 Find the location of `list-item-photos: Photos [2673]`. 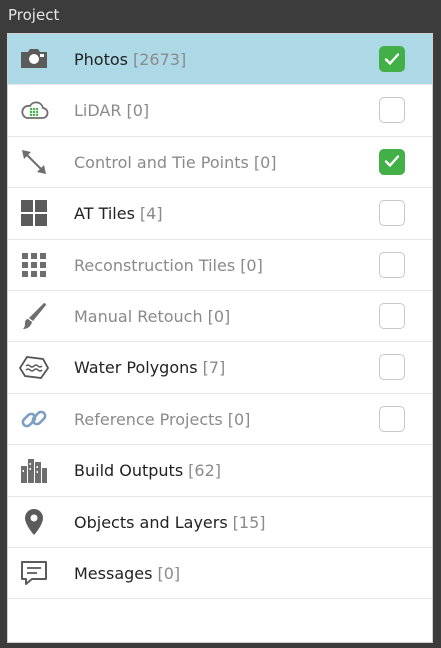

list-item-photos: Photos [2673] is located at coordinates (220, 60).